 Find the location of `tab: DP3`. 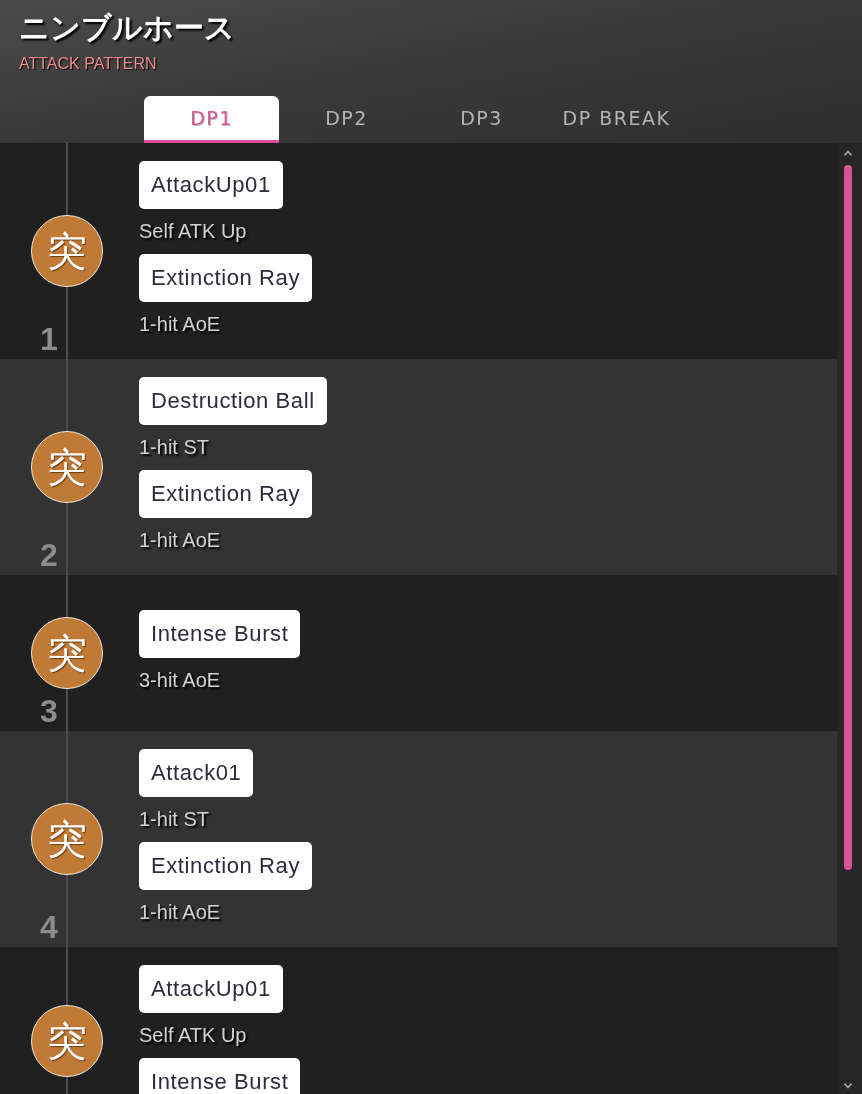

tab: DP3 is located at coordinates (481, 119).